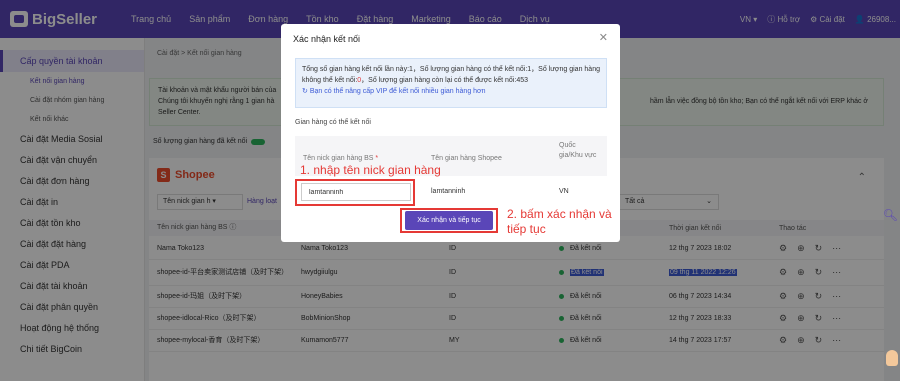  What do you see at coordinates (603, 37) in the screenshot?
I see `close-icon: ✕` at bounding box center [603, 37].